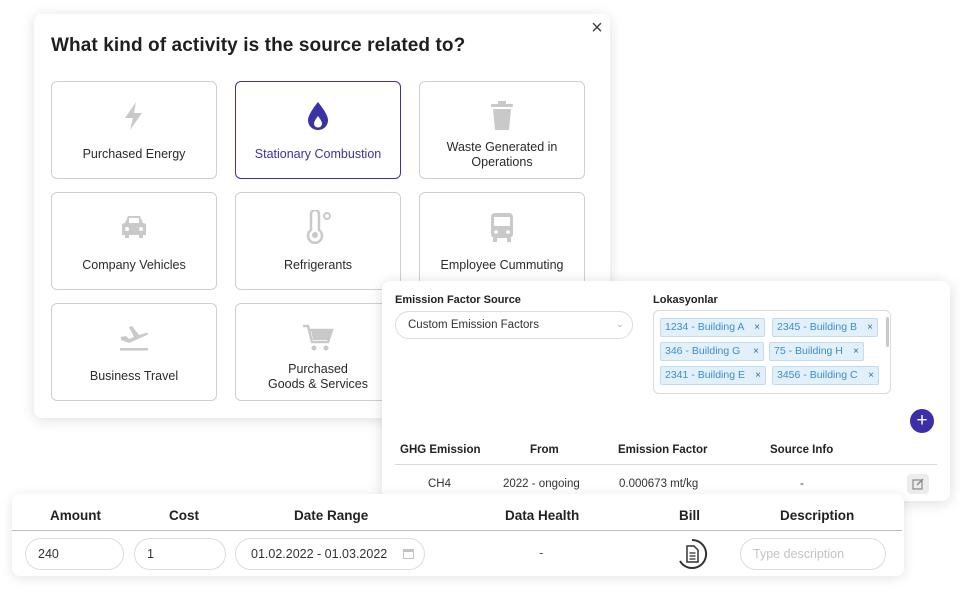  I want to click on category-card-waste-generated: Waste Generated in Operations, so click(502, 130).